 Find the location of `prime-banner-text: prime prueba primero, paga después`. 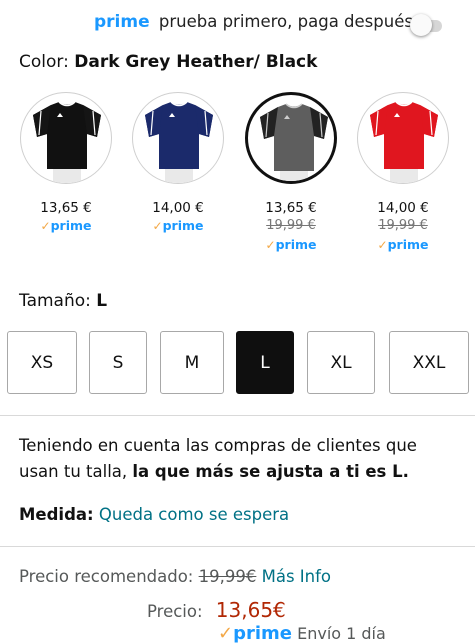

prime-banner-text: prime prueba primero, paga después is located at coordinates (253, 22).